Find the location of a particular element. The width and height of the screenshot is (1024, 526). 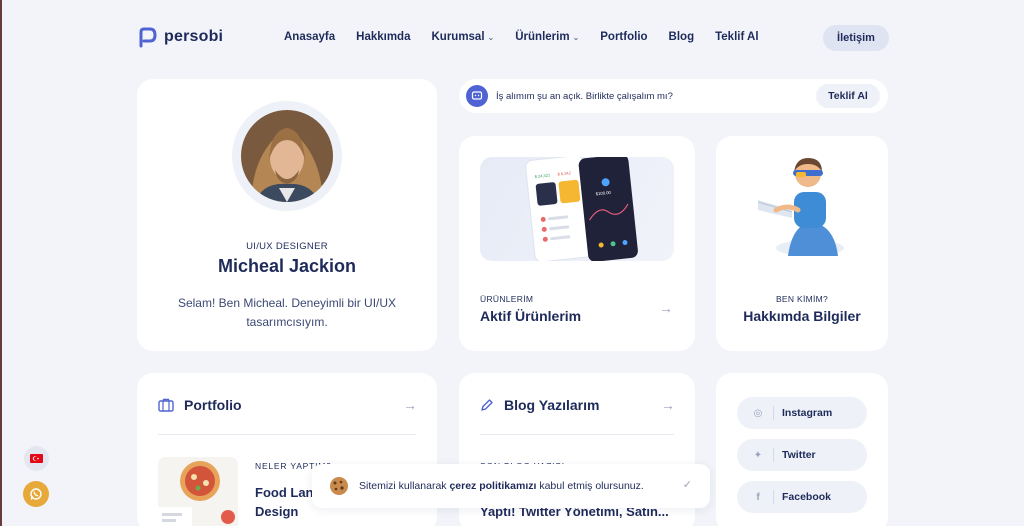

cookie-icon is located at coordinates (339, 486).